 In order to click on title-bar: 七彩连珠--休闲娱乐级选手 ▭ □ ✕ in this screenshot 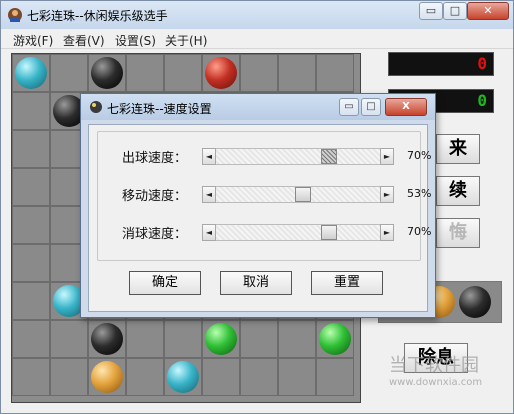, I will do `click(257, 15)`.